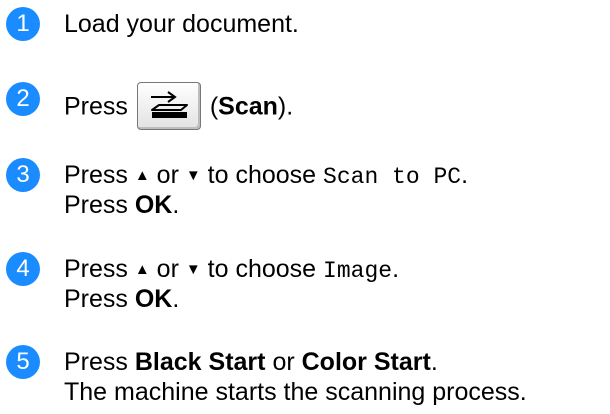 This screenshot has height=414, width=610. Describe the element at coordinates (23, 99) in the screenshot. I see `step-number-badge: 2` at that location.